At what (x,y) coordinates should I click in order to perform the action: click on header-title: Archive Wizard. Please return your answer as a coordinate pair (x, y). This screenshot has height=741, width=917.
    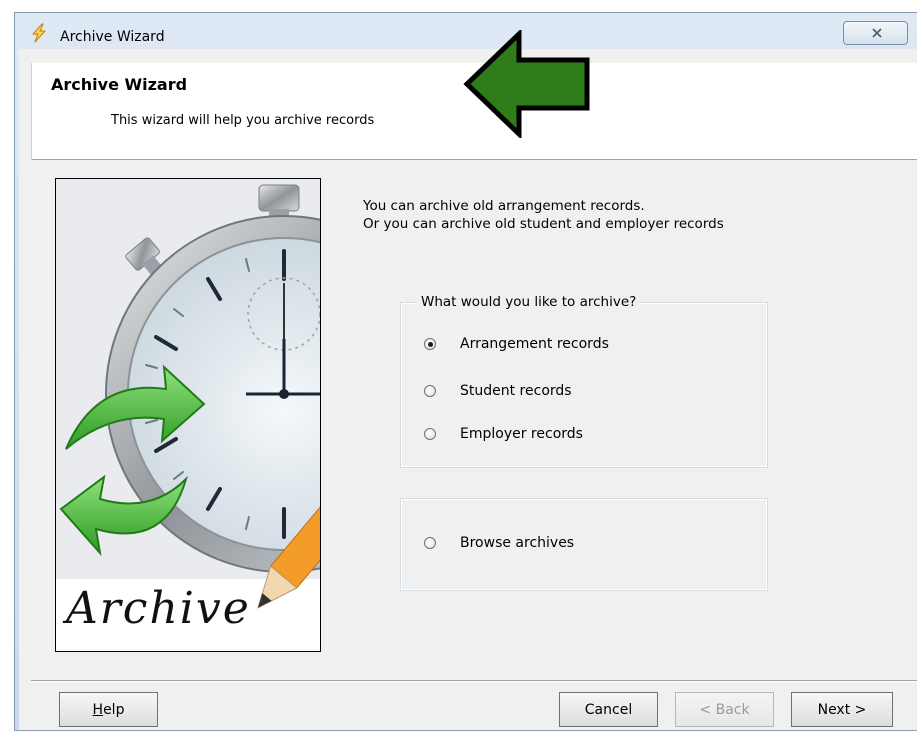
    Looking at the image, I should click on (119, 84).